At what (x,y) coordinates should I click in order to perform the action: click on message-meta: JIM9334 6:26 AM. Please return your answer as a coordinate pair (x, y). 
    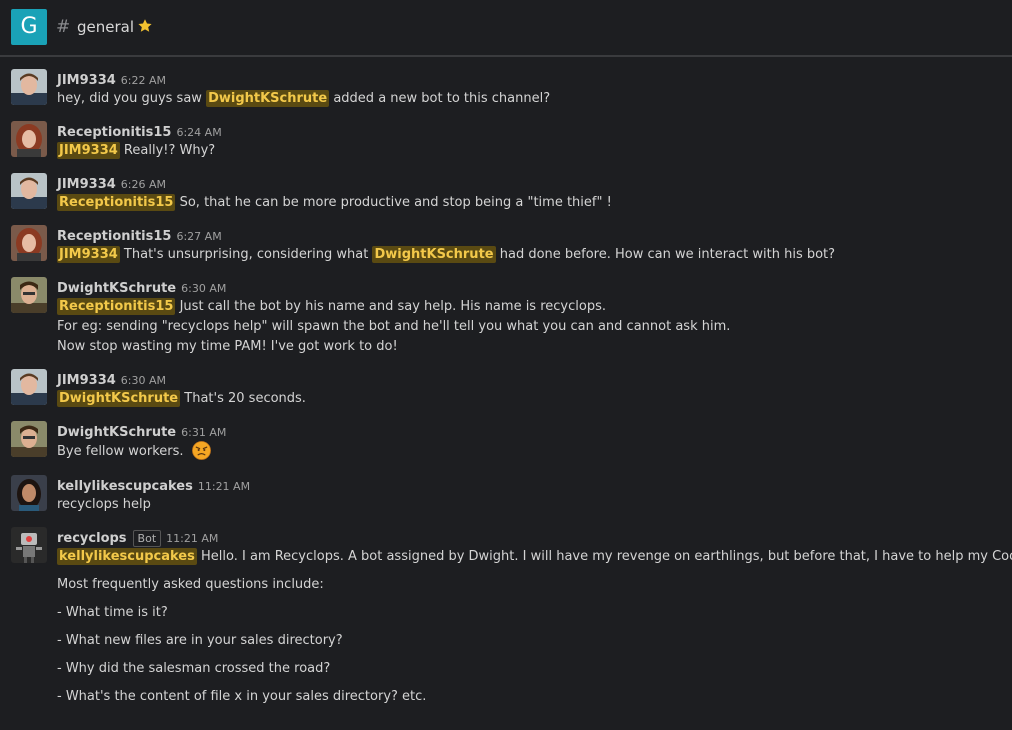
    Looking at the image, I should click on (111, 182).